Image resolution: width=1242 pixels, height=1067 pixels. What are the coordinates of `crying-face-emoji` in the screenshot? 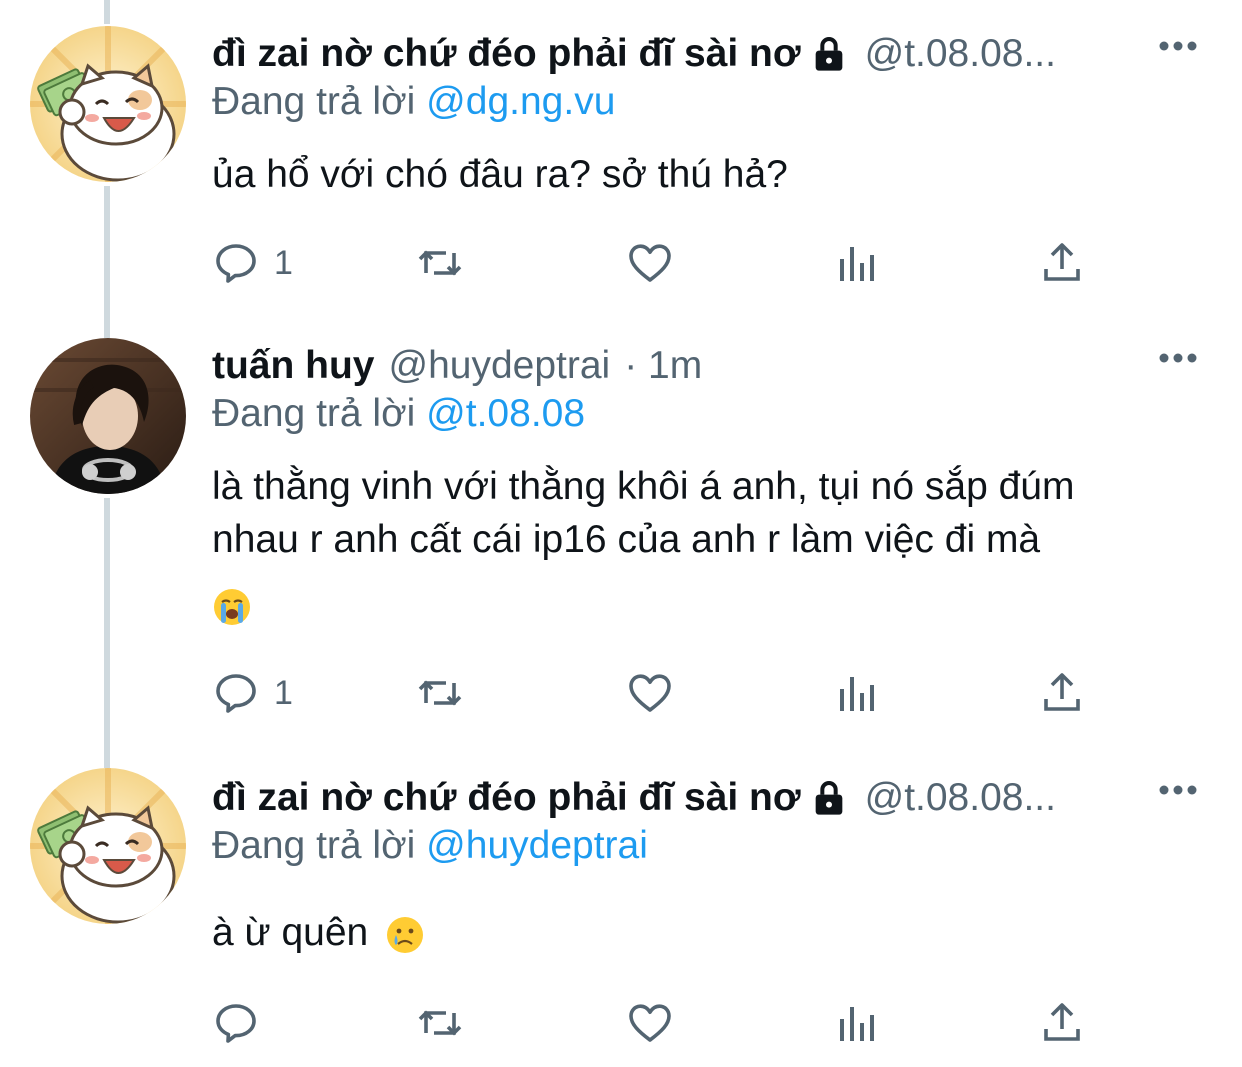 It's located at (405, 934).